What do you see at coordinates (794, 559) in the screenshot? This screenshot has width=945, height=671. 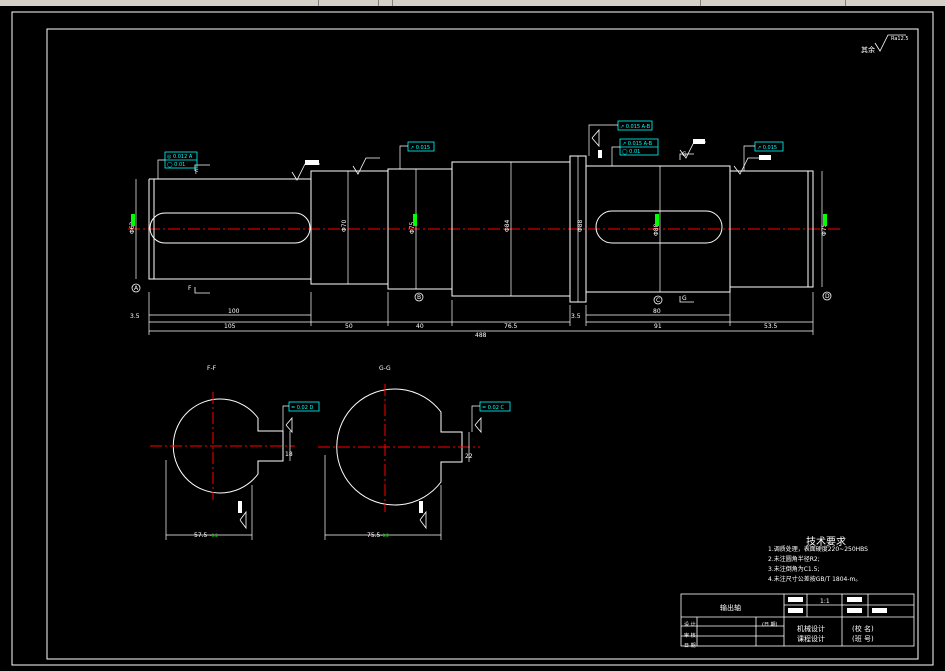 I see `tech-requirement-item: 2.未注圆角半径R2;` at bounding box center [794, 559].